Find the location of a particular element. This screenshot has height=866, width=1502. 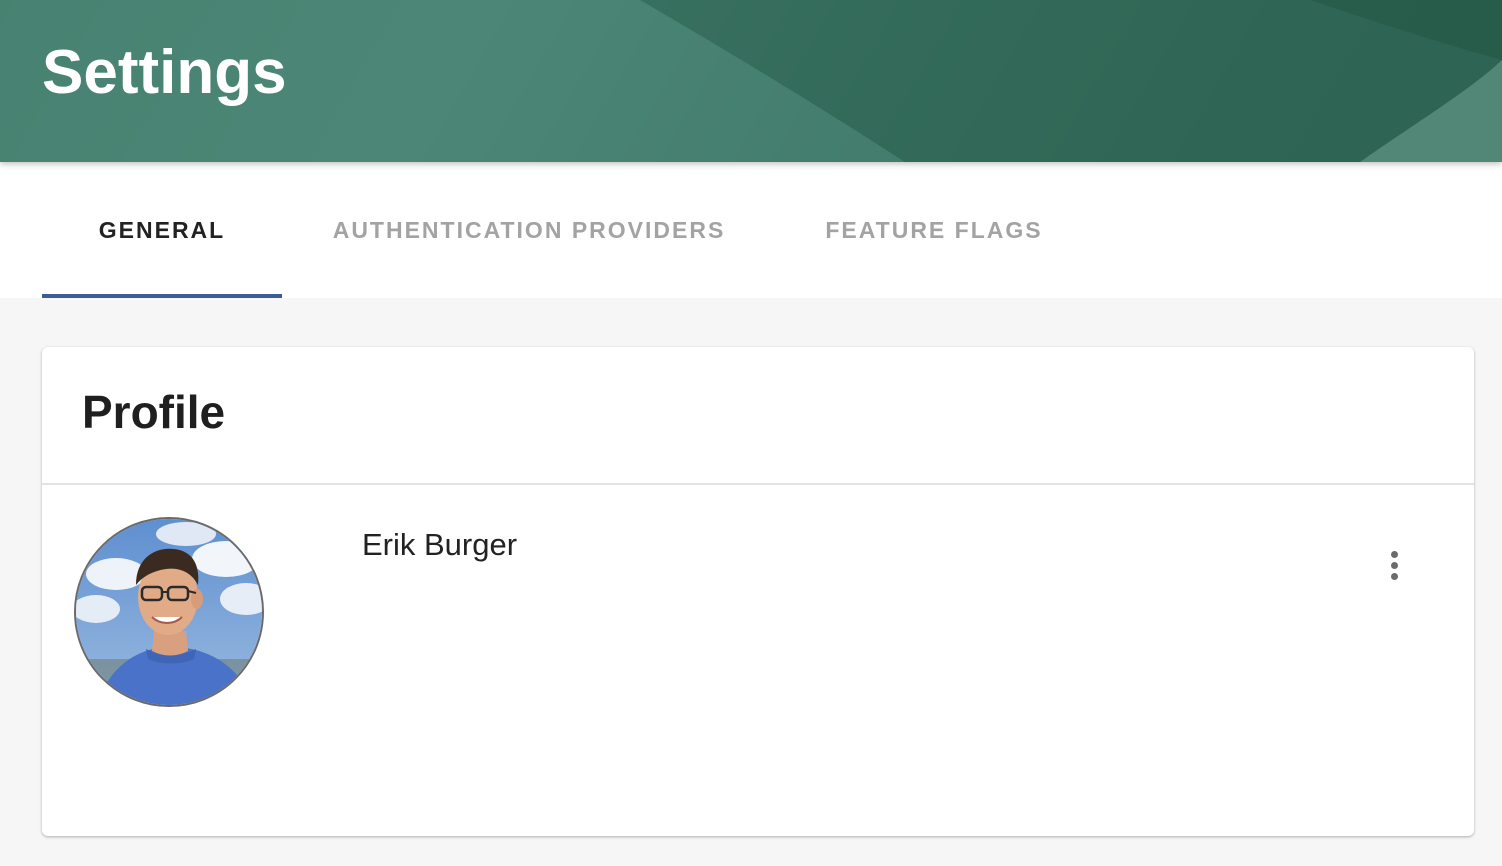

tab-feature-flags: FEATURE FLAGS is located at coordinates (934, 230).